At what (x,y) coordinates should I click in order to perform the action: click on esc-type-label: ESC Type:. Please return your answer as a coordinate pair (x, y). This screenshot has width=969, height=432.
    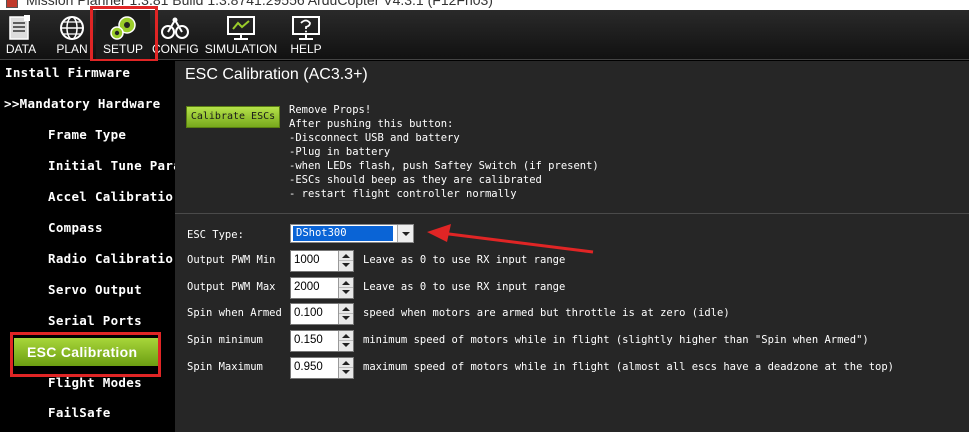
    Looking at the image, I should click on (215, 235).